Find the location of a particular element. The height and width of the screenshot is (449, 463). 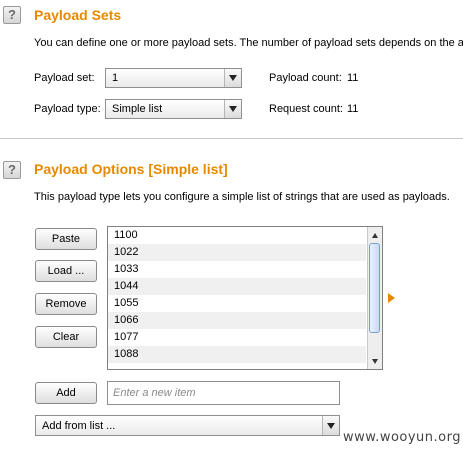

list-scrollbar is located at coordinates (374, 298).